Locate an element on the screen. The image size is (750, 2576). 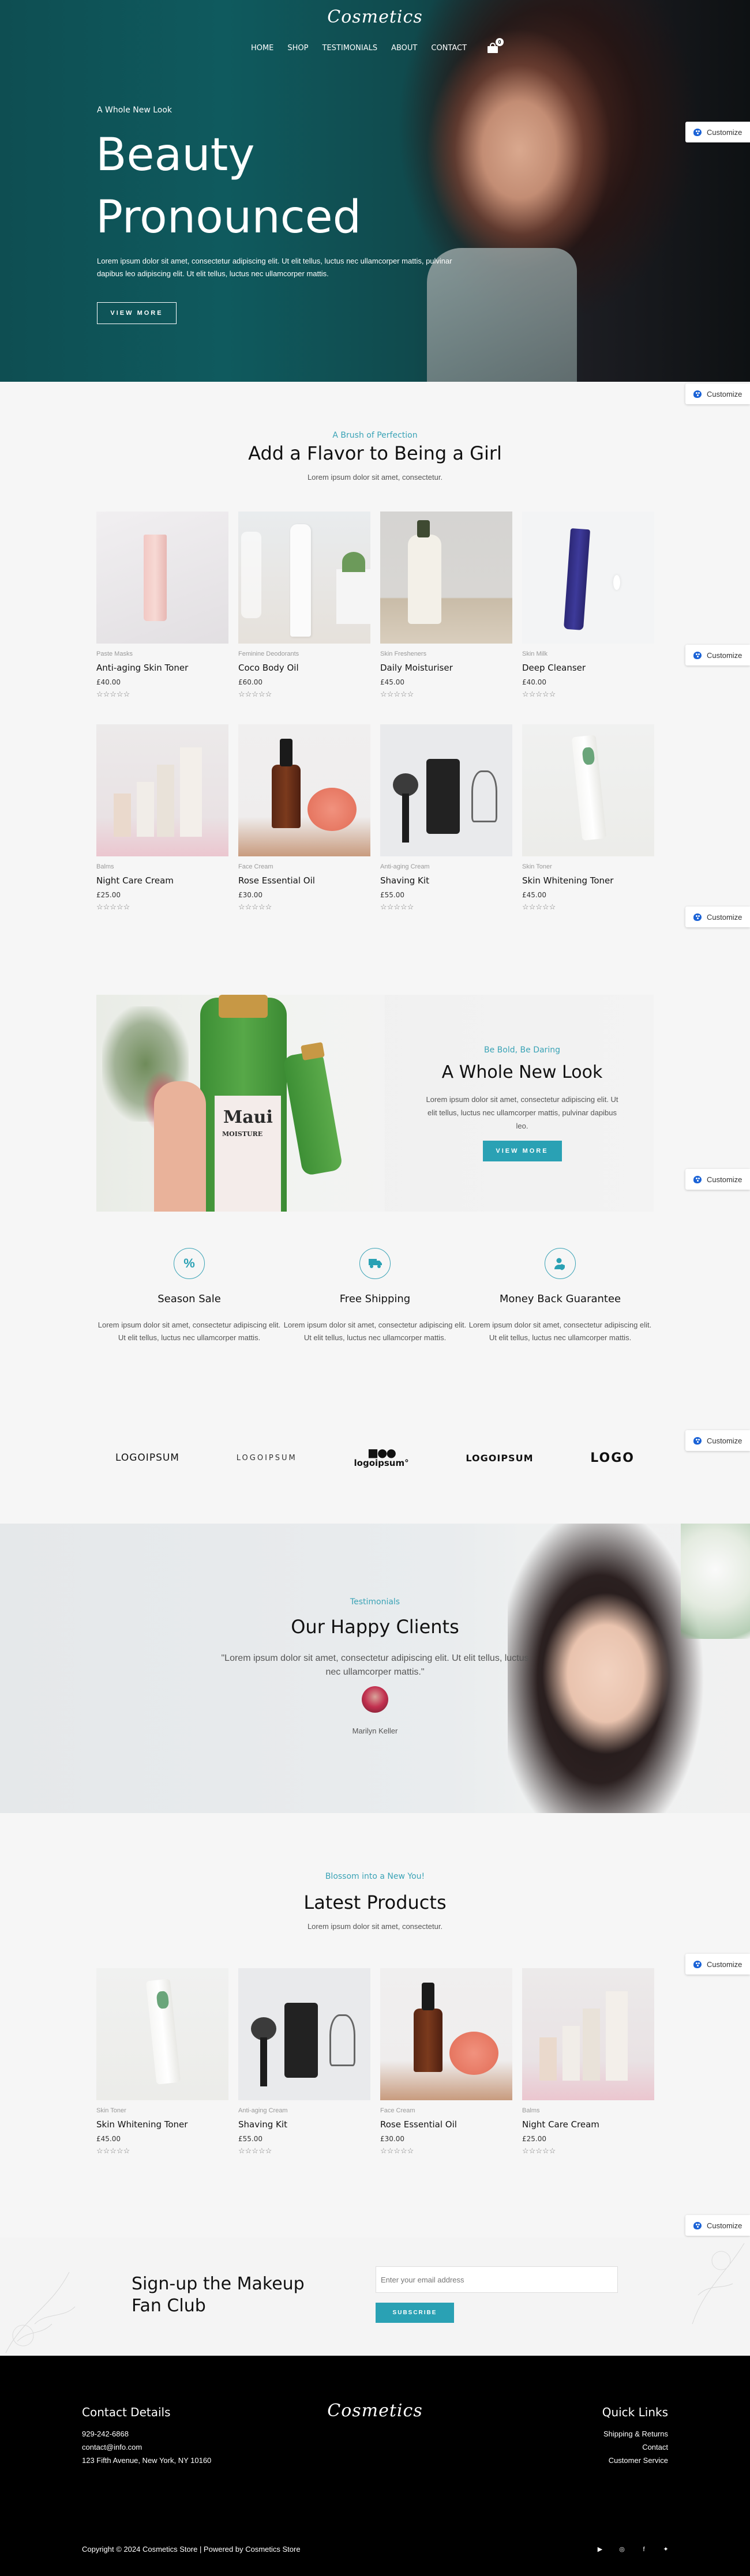
contact-email: contact@info.com is located at coordinates (146, 2447).